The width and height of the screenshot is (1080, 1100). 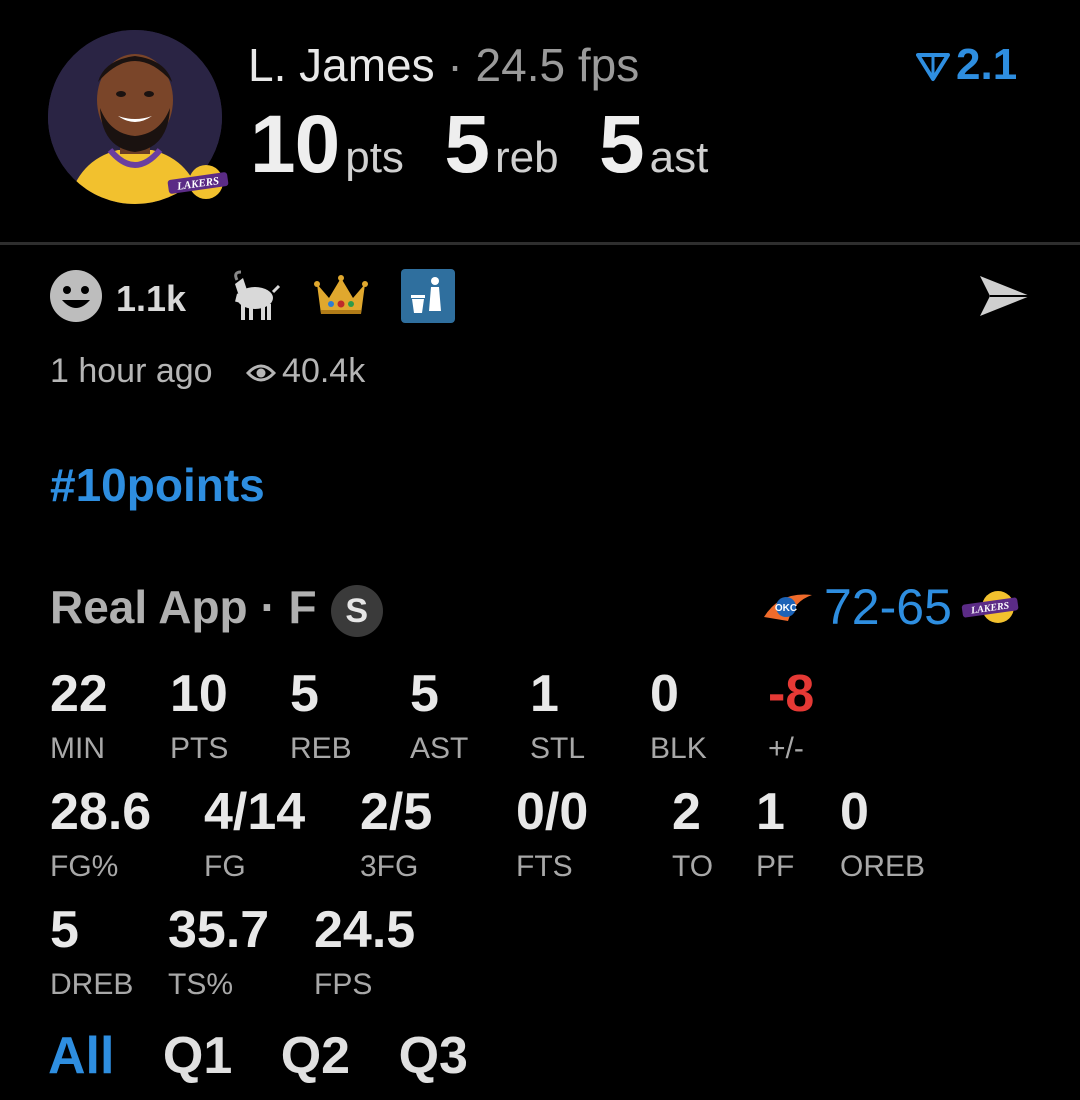 What do you see at coordinates (199, 694) in the screenshot?
I see `stat-value: 10` at bounding box center [199, 694].